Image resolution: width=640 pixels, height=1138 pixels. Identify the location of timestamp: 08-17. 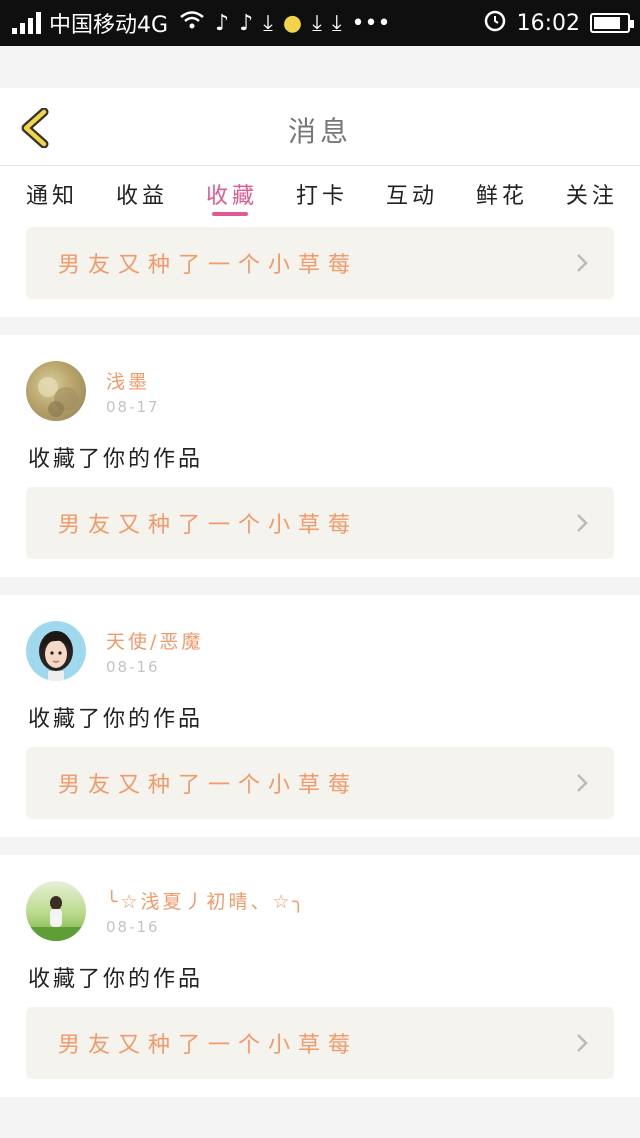
(133, 407).